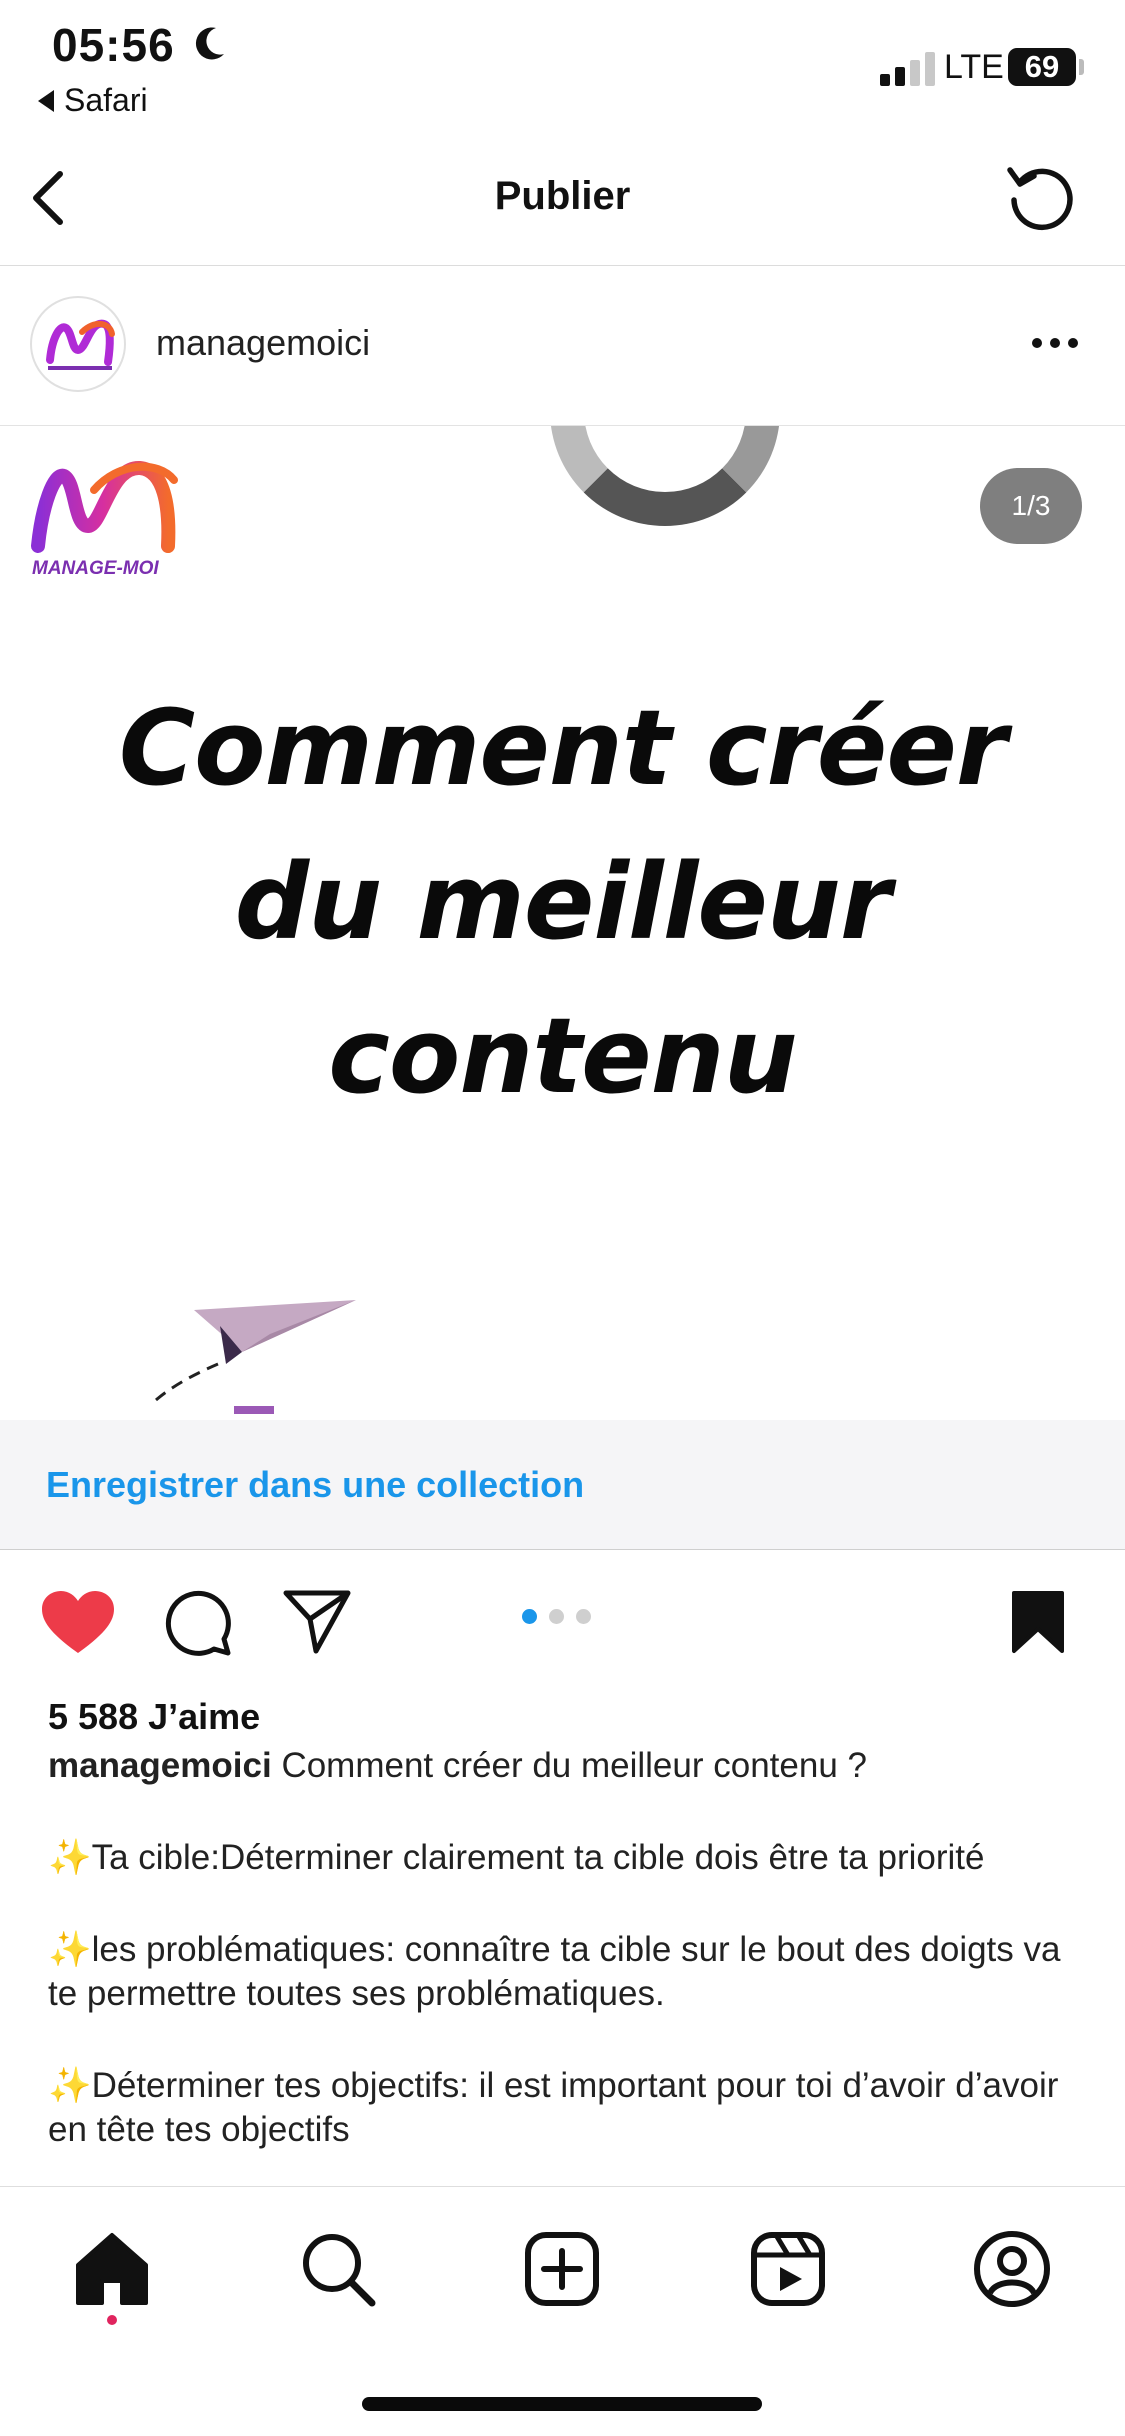 The image size is (1125, 2436). I want to click on page-title: Publier, so click(562, 196).